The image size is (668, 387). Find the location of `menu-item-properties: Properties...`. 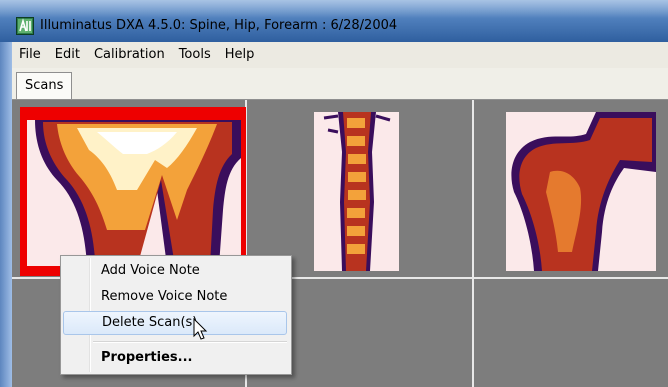

menu-item-properties: Properties... is located at coordinates (175, 358).